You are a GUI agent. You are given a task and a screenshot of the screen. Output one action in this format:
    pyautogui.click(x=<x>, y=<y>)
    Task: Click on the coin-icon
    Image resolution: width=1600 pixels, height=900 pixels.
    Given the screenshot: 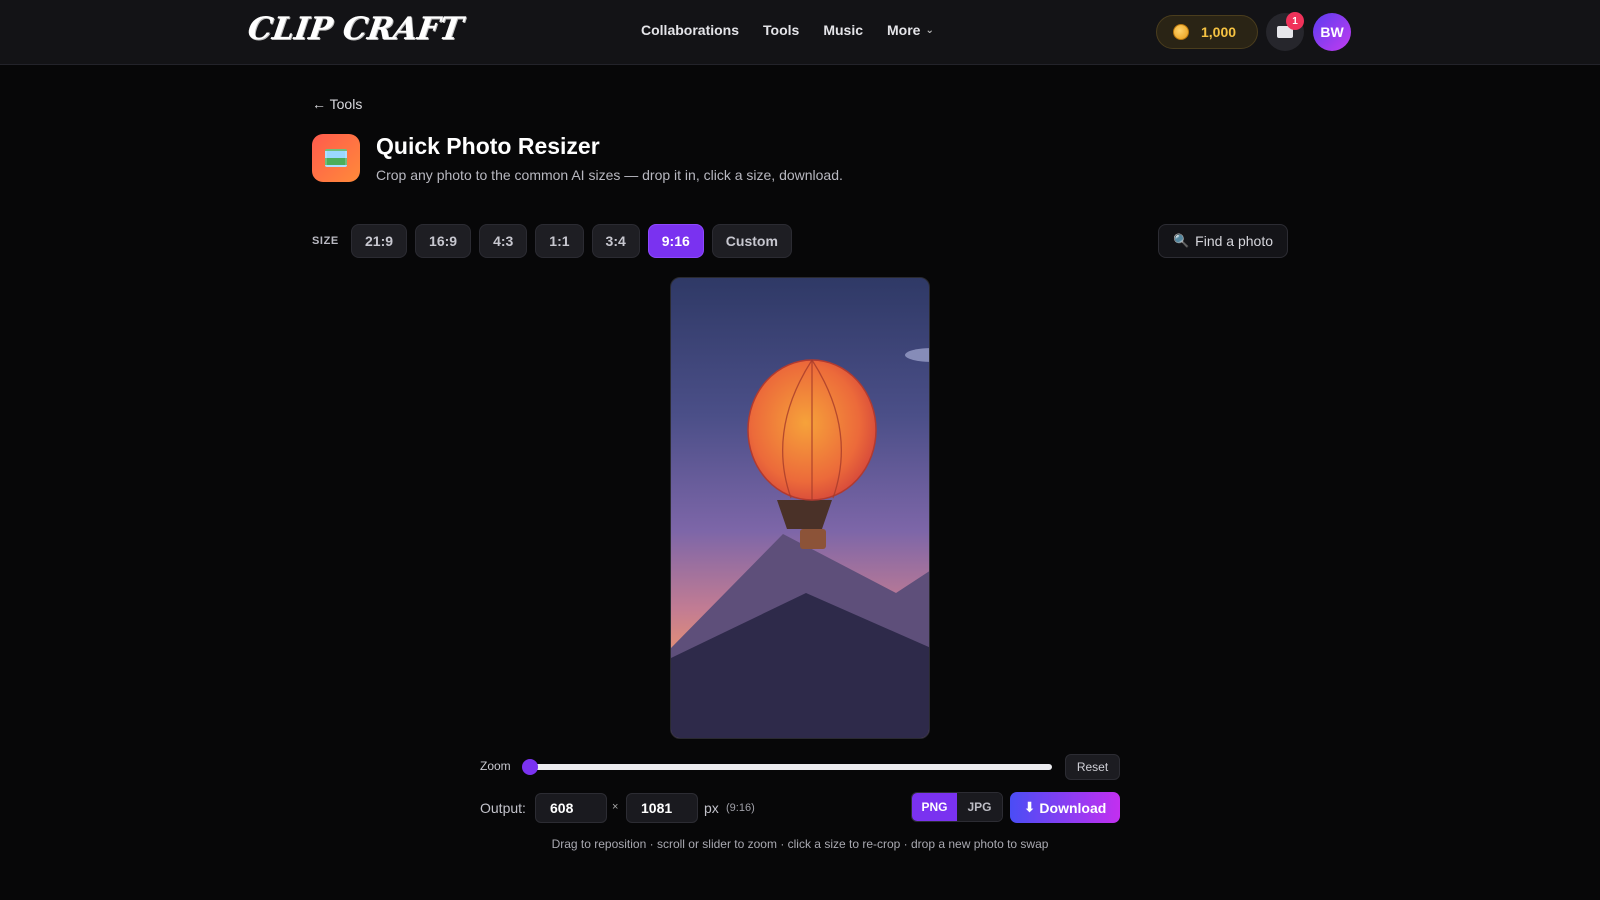 What is the action you would take?
    pyautogui.click(x=1181, y=32)
    